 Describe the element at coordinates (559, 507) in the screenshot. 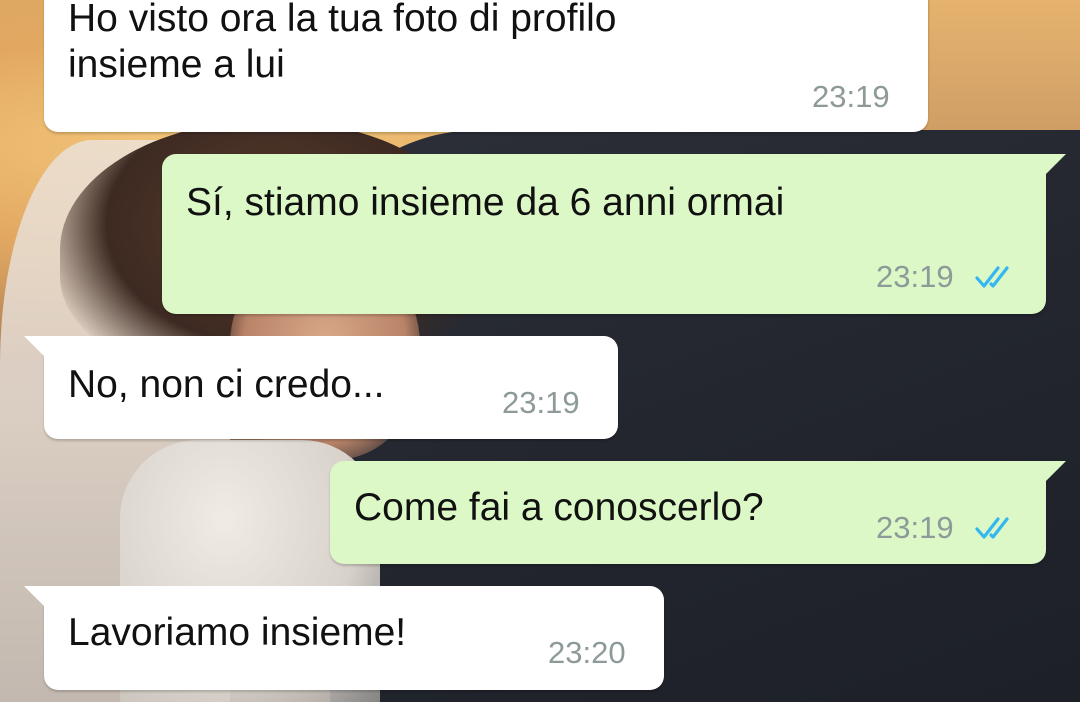

I see `message-text: Come fai a conoscerlo?` at that location.